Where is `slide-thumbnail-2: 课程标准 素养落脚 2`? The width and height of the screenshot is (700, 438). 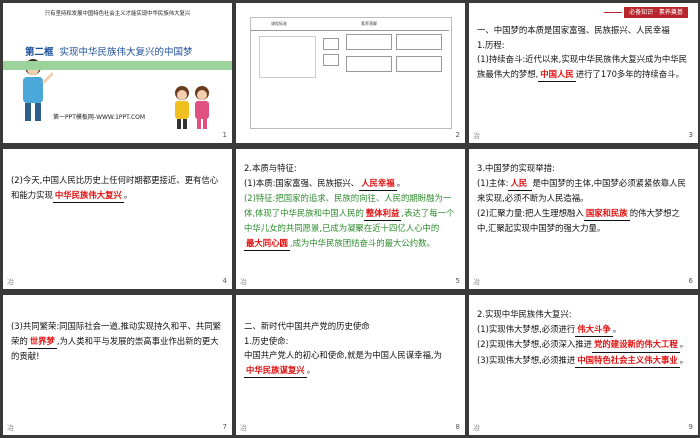 slide-thumbnail-2: 课程标准 素养落脚 2 is located at coordinates (350, 73).